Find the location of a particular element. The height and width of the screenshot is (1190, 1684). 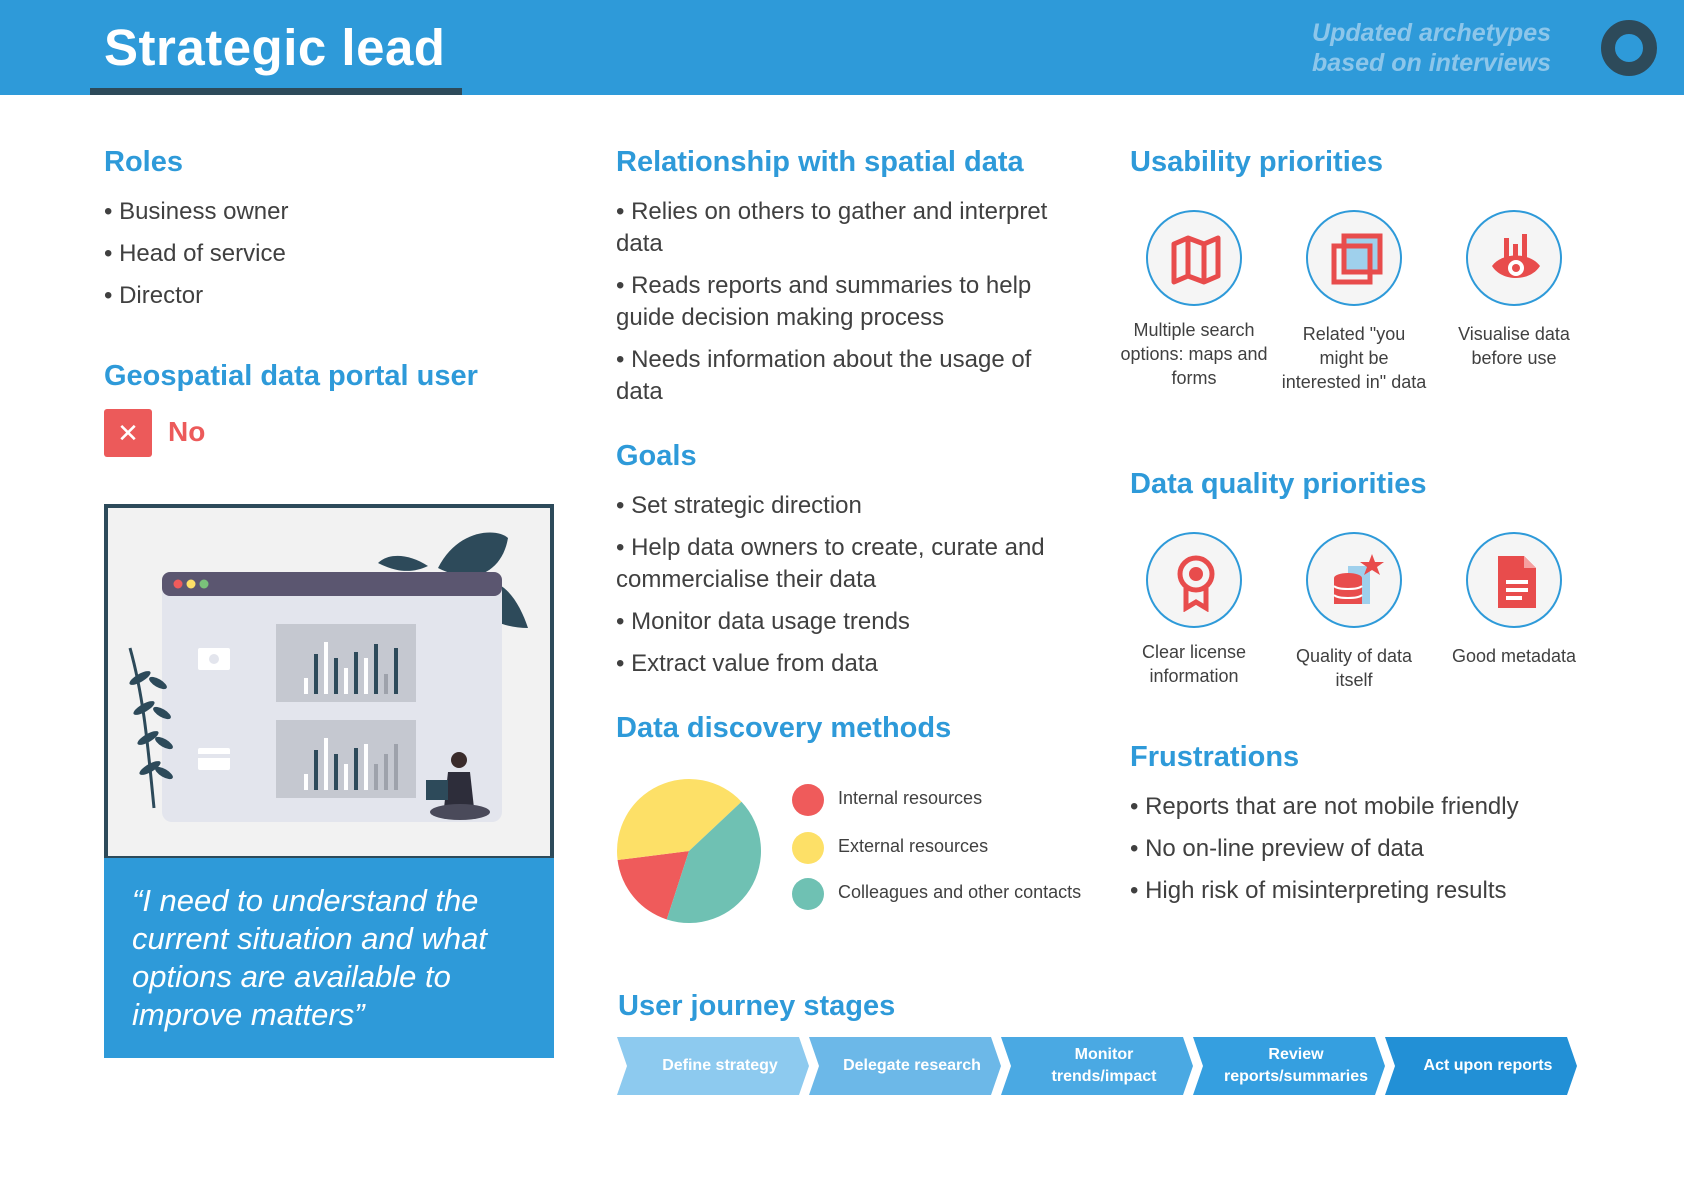

quality-label: Quality of data itself is located at coordinates (1354, 668).